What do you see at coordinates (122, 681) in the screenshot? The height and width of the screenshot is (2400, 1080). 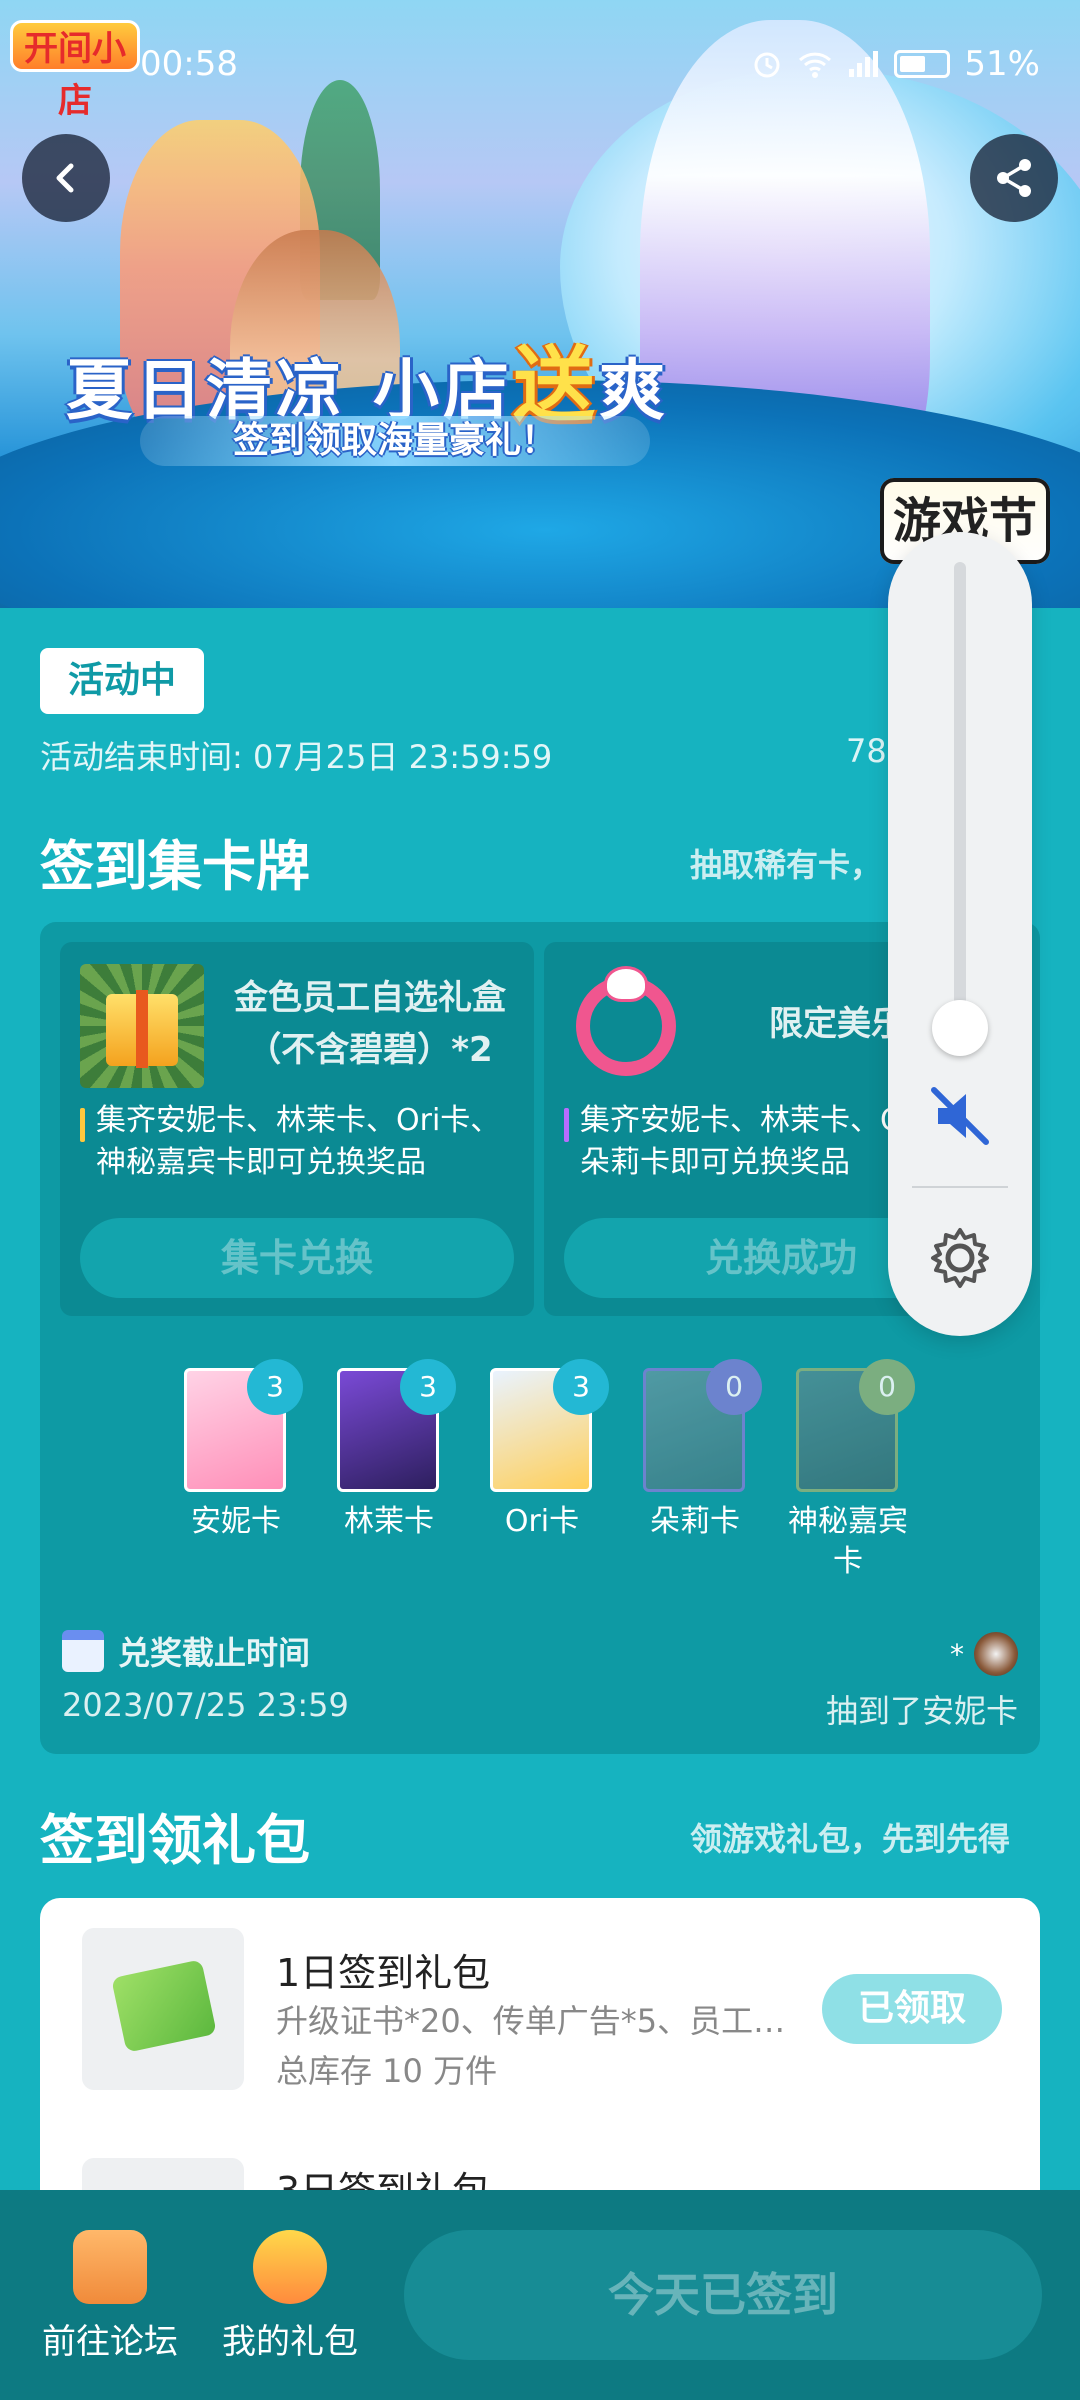 I see `activity-status-badge: 活动中` at bounding box center [122, 681].